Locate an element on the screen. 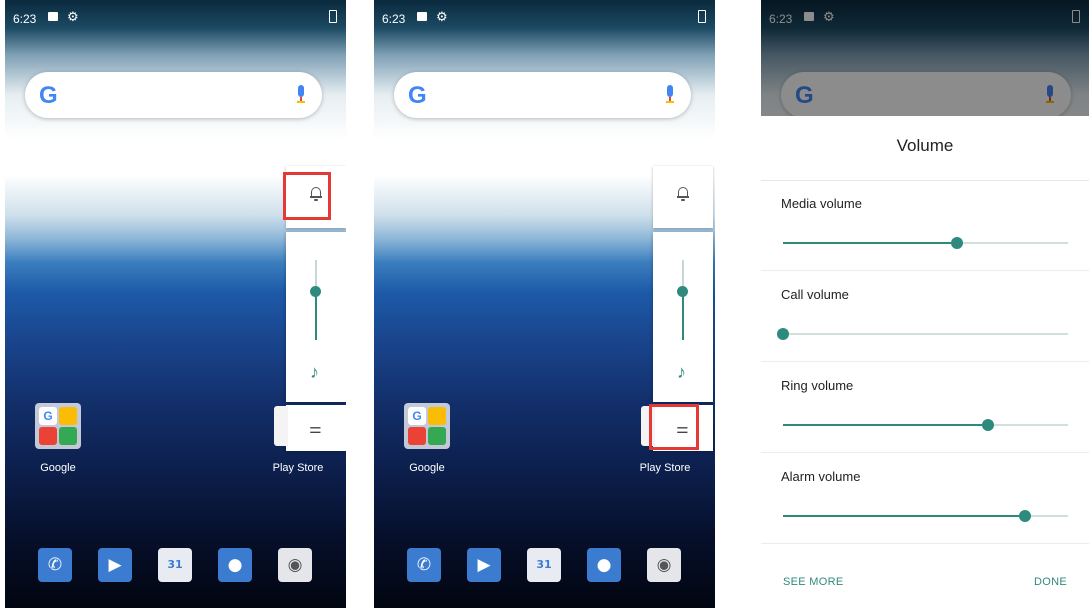 The image size is (1089, 608). call-volume-row: Call volume is located at coordinates (925, 316).